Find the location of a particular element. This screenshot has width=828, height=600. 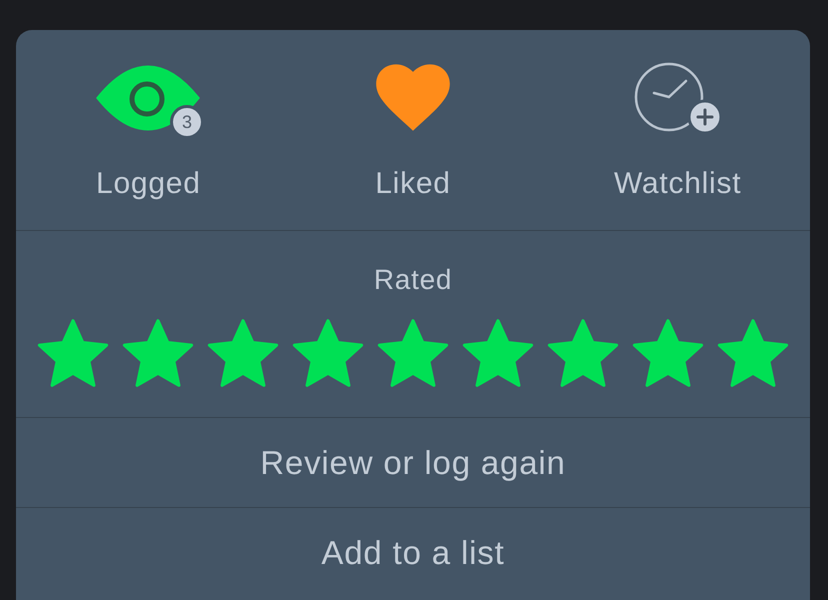

rated-label: Rated is located at coordinates (413, 280).